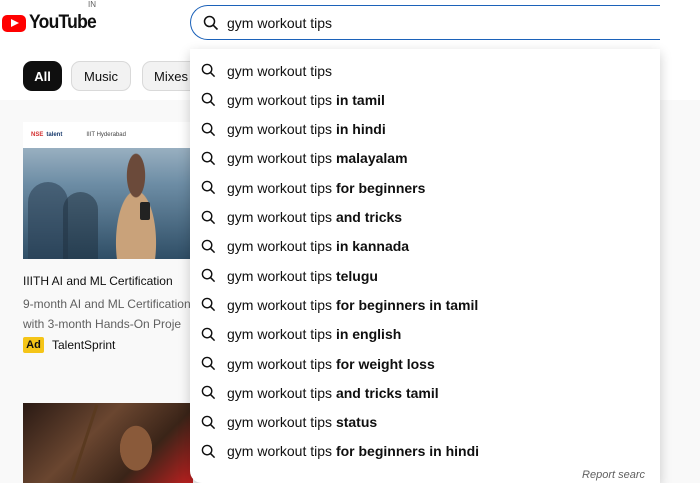  Describe the element at coordinates (360, 99) in the screenshot. I see `suggestion-completion: in tamil` at that location.